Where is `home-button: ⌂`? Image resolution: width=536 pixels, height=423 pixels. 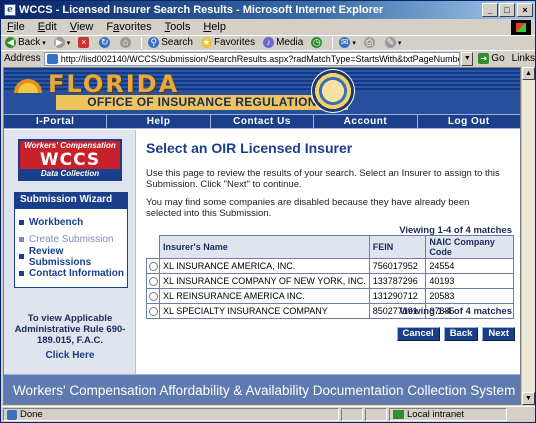 home-button: ⌂ is located at coordinates (126, 42).